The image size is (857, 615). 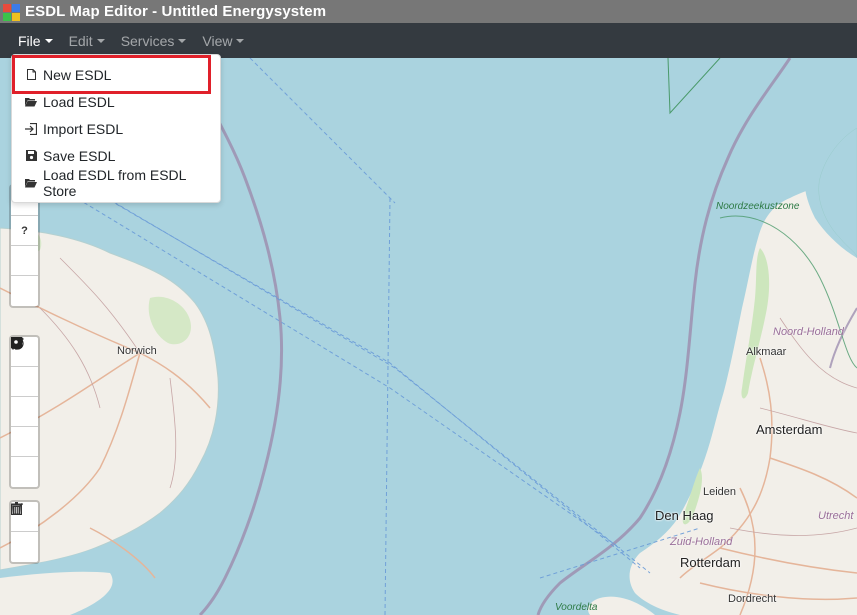 I want to click on help-button: ?, so click(x=24, y=231).